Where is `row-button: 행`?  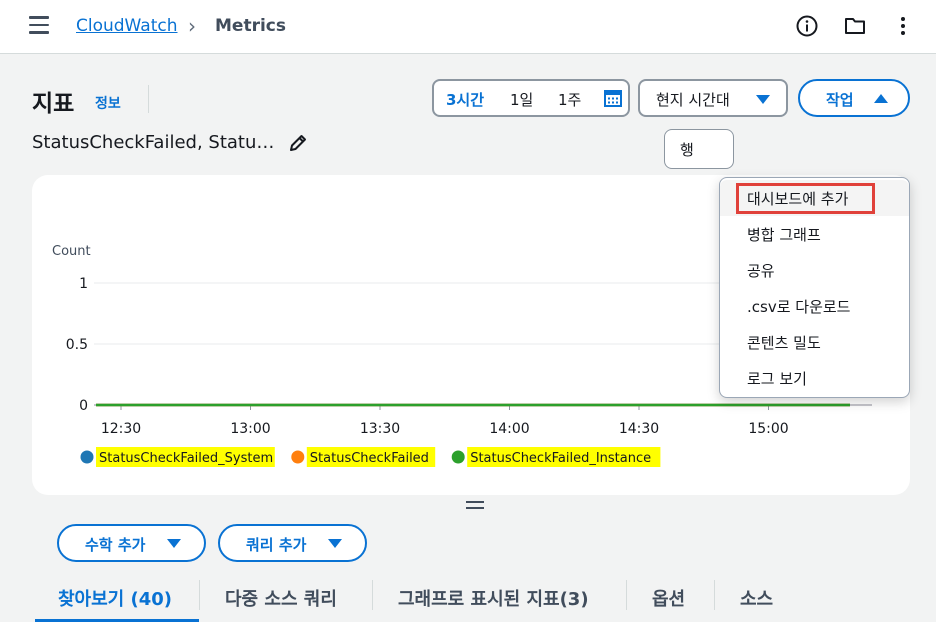
row-button: 행 is located at coordinates (699, 149).